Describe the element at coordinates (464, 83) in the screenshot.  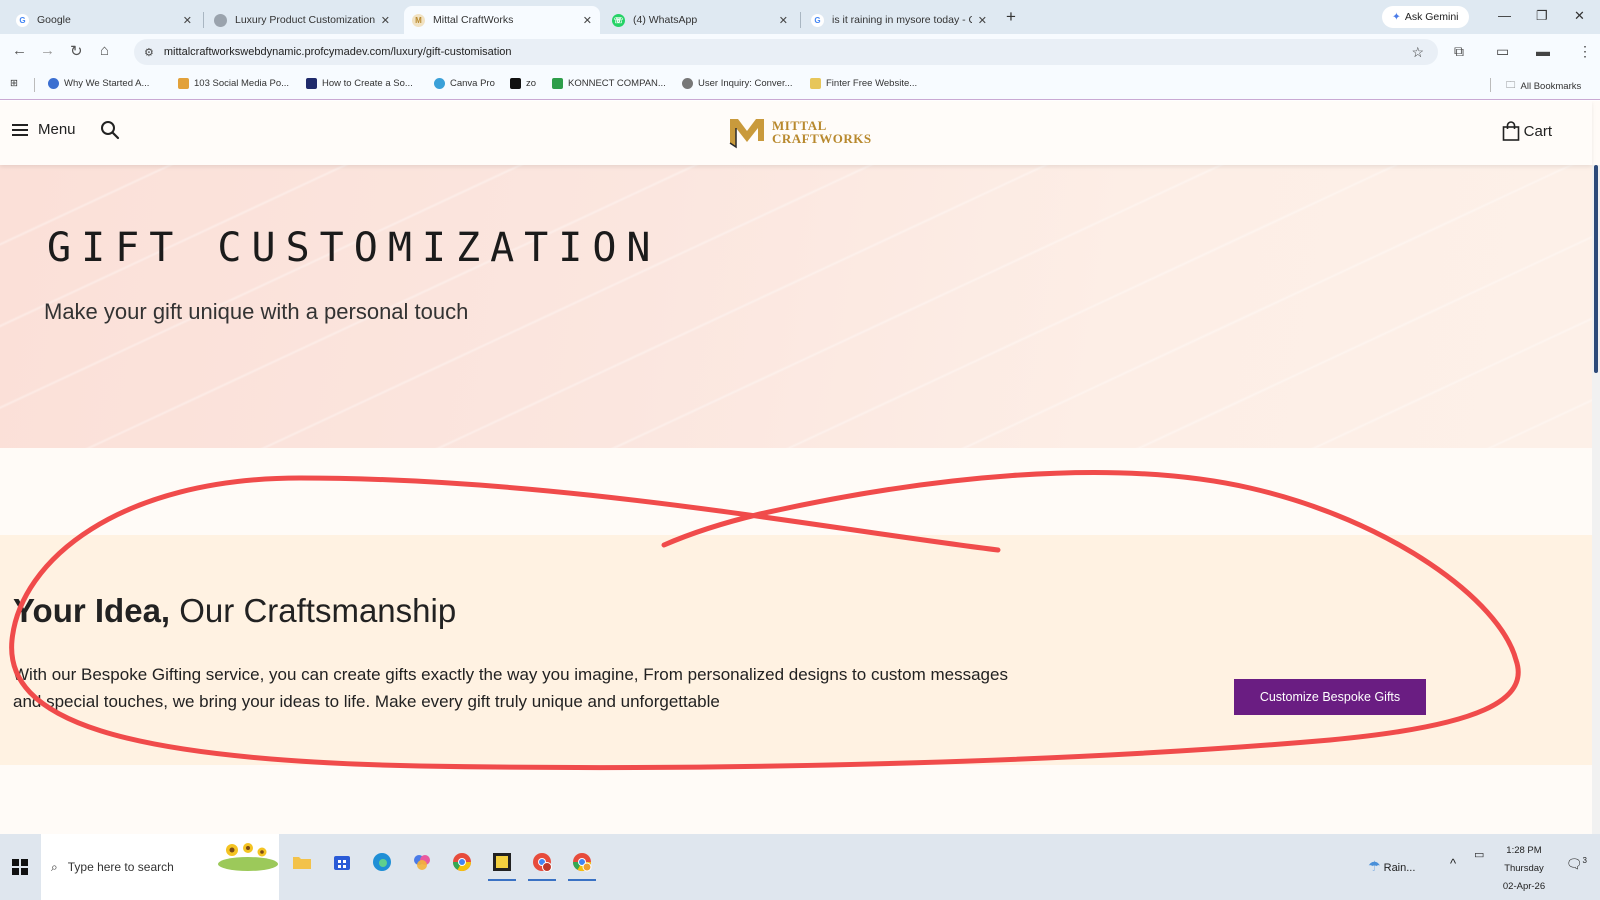
I see `bookmark-item: Canva Pro` at that location.